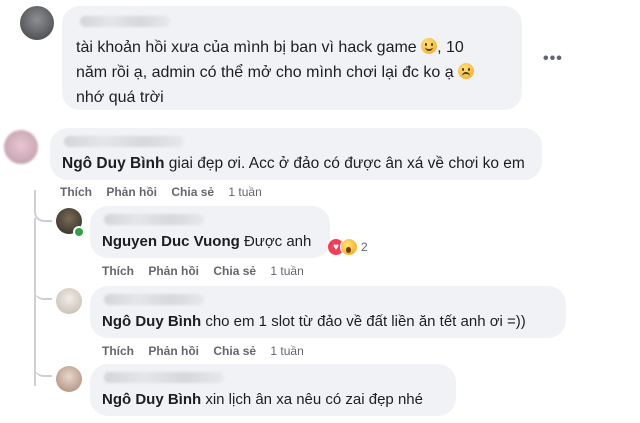 The width and height of the screenshot is (640, 423). I want to click on comment-text: , 10, so click(450, 47).